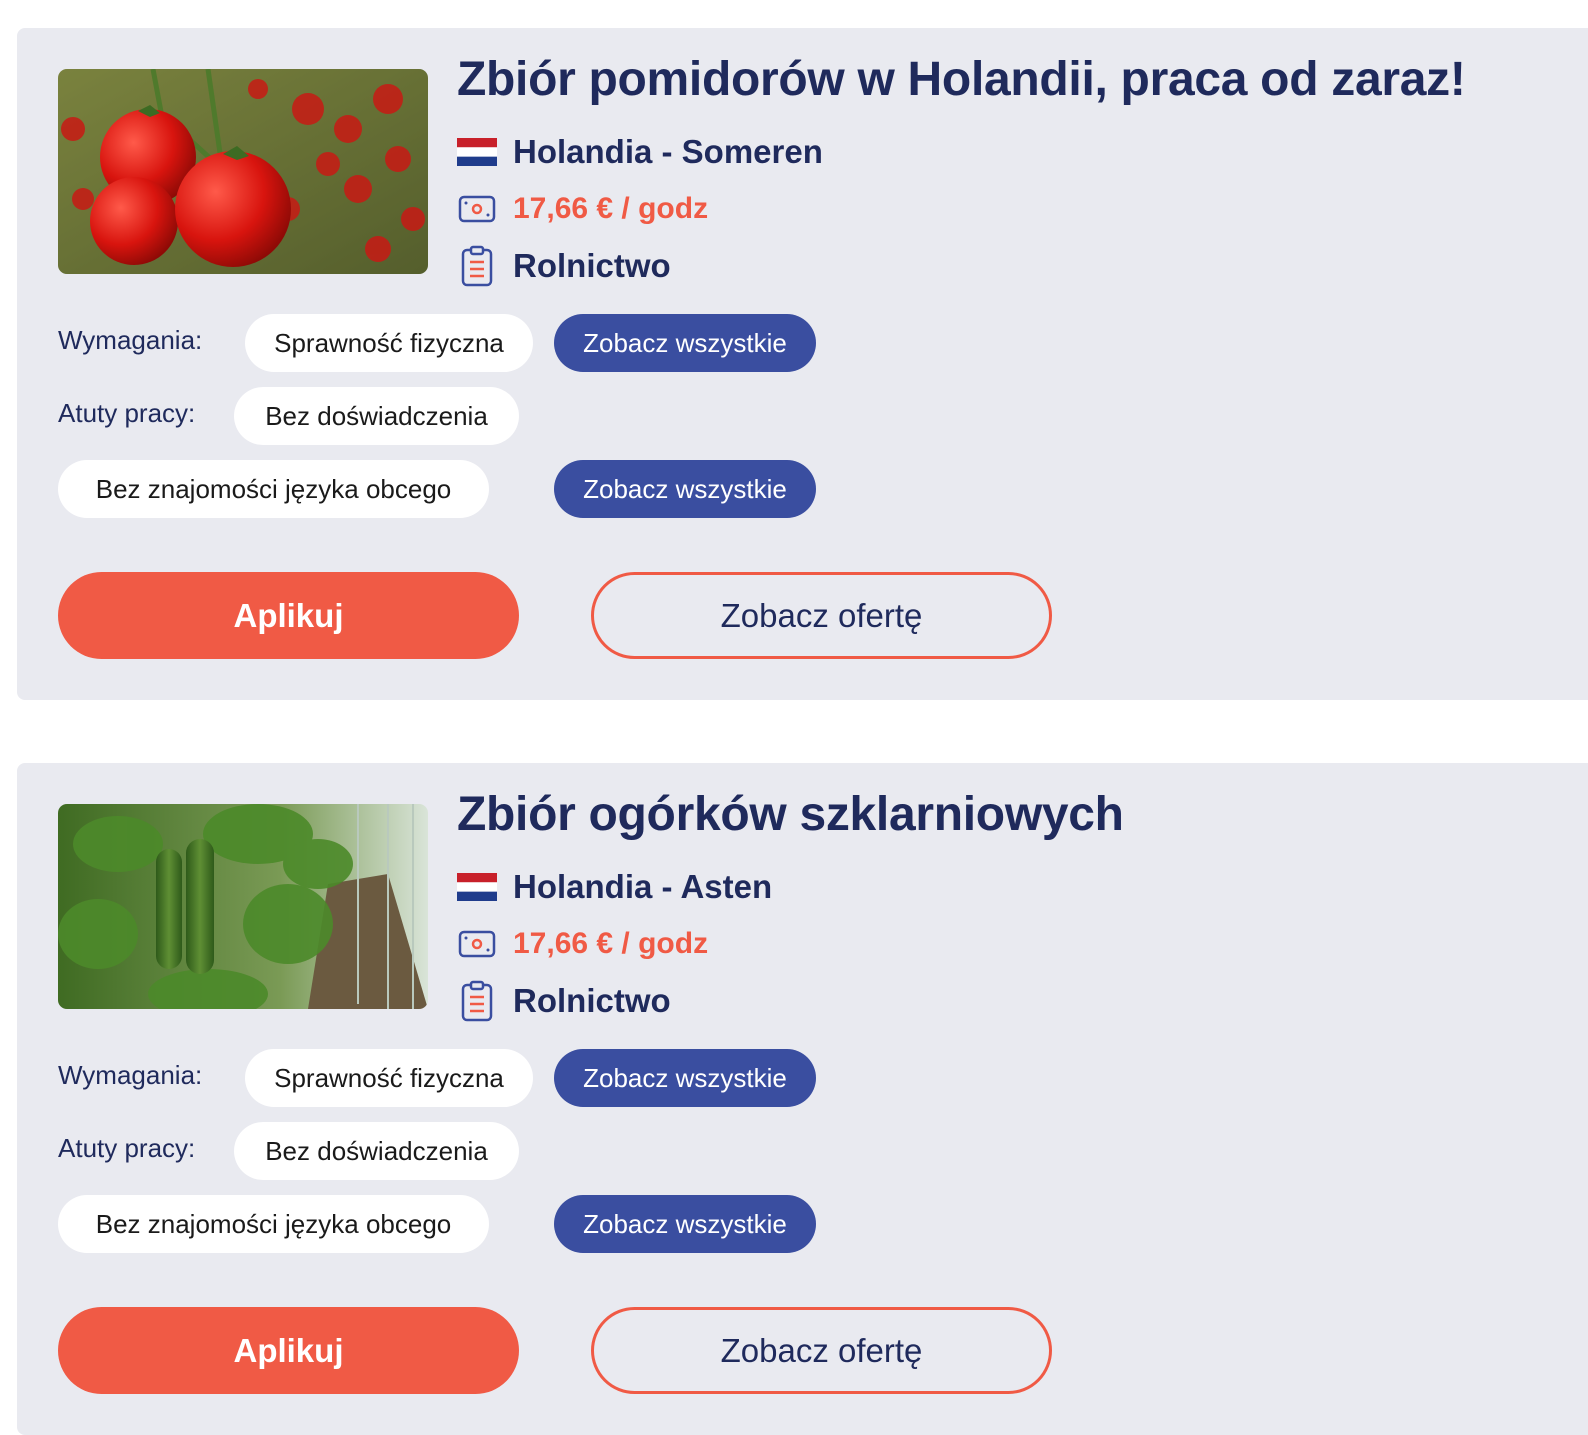 The height and width of the screenshot is (1435, 1588). What do you see at coordinates (668, 151) in the screenshot?
I see `location-text: Holandia - Someren` at bounding box center [668, 151].